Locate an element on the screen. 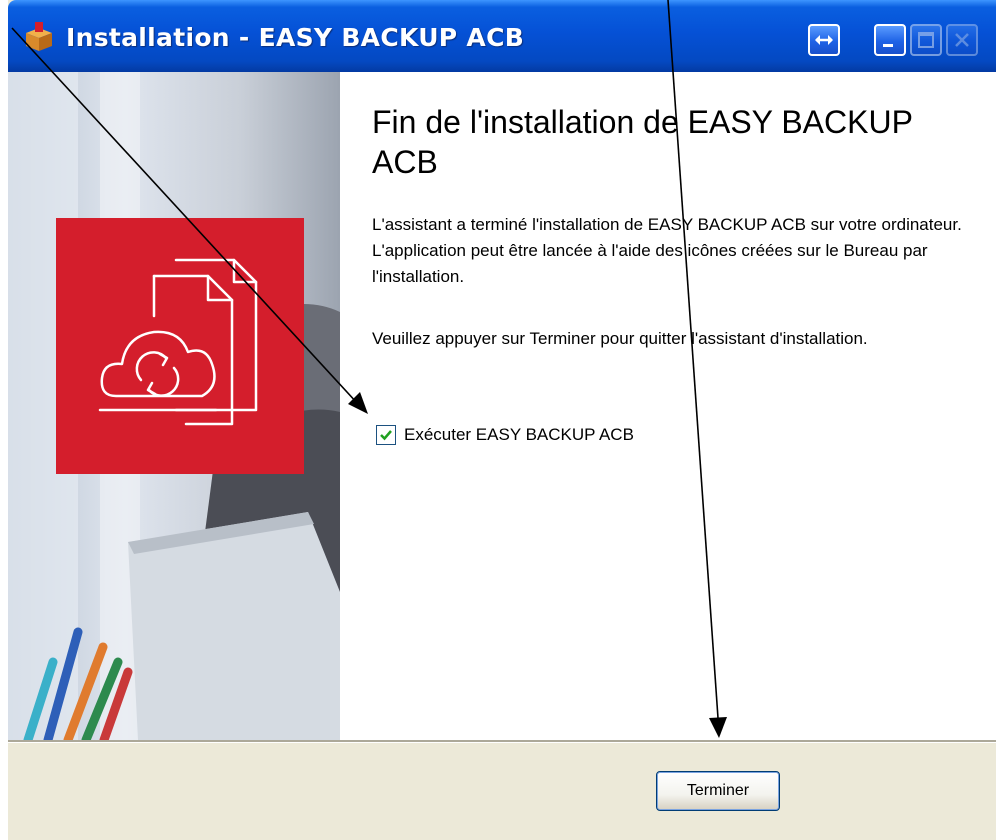 The image size is (996, 840). maximize-button is located at coordinates (926, 40).